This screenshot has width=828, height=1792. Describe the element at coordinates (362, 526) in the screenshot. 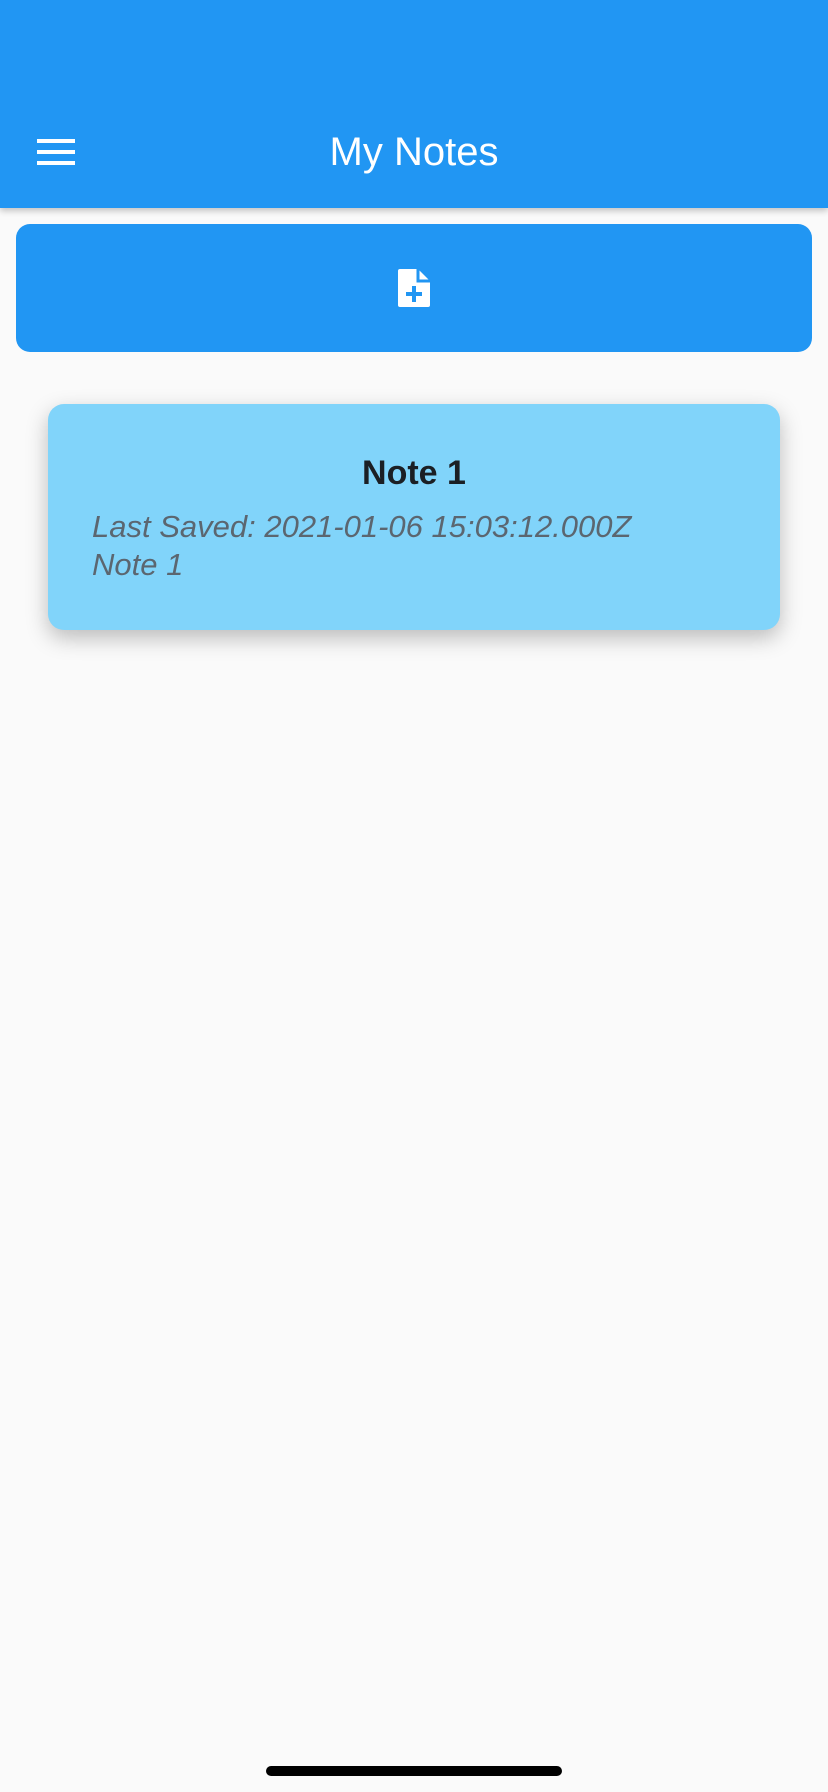

I see `note-last-saved: Last Saved: 2021-01-06 15:03:12.000Z` at that location.